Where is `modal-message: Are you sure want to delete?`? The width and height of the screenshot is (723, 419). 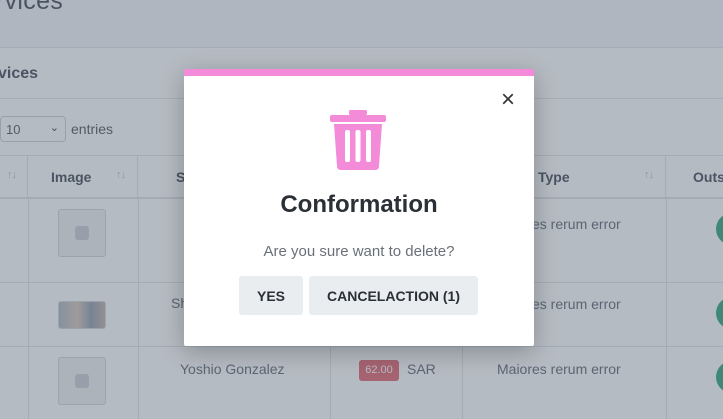
modal-message: Are you sure want to delete? is located at coordinates (359, 251).